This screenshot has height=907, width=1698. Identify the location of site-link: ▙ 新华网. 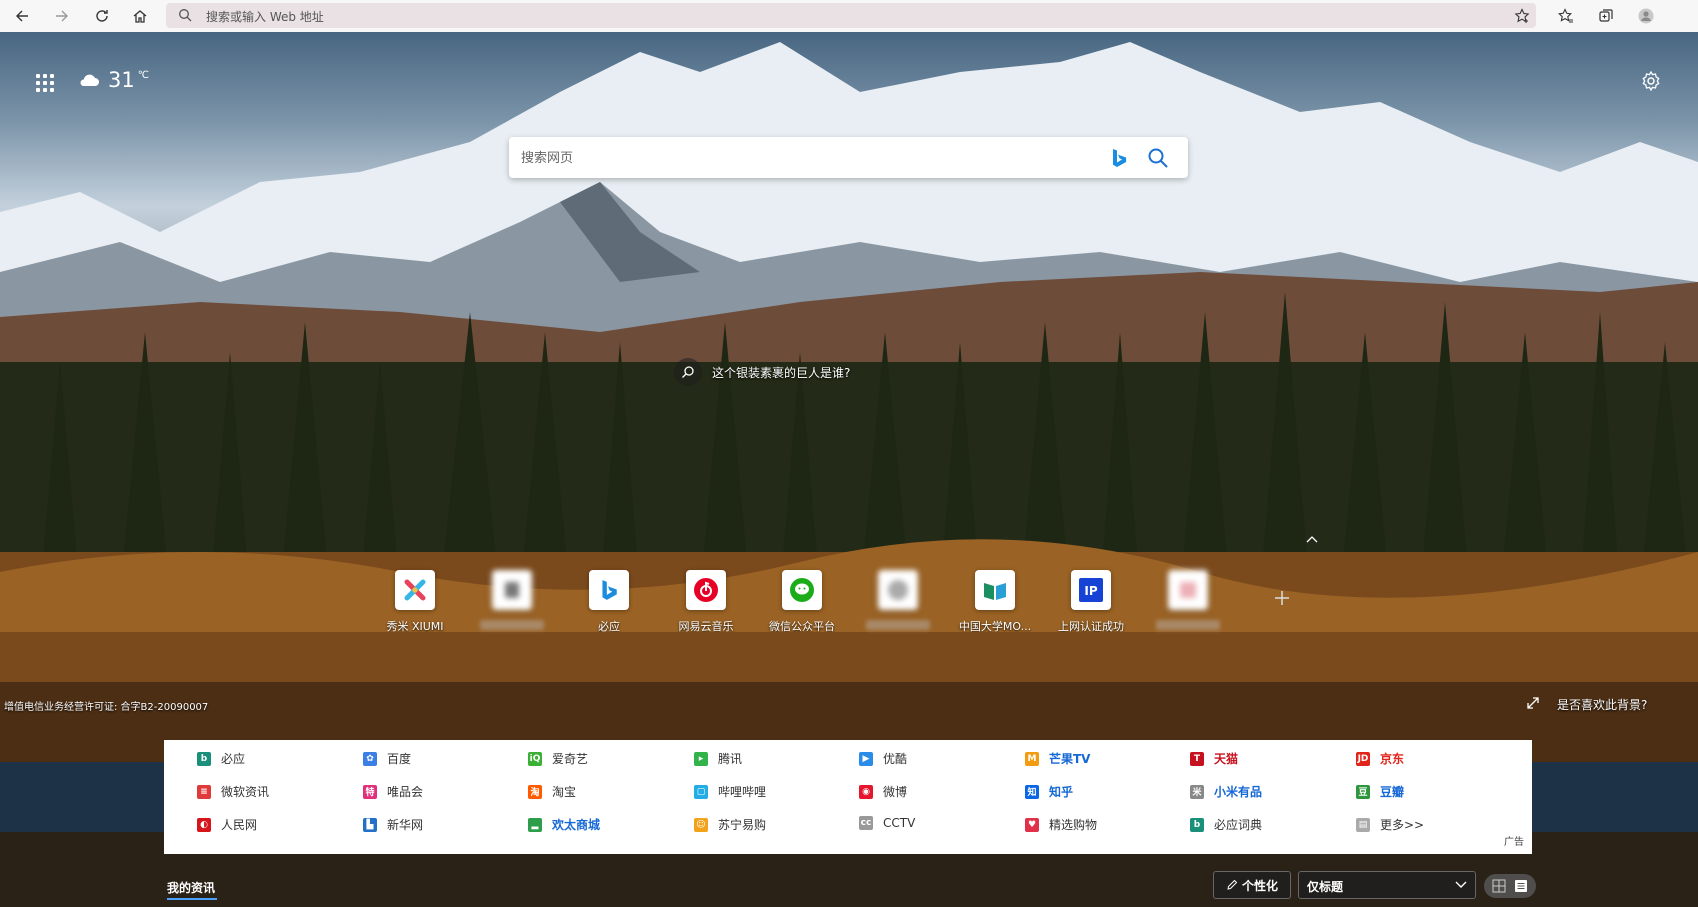
(393, 824).